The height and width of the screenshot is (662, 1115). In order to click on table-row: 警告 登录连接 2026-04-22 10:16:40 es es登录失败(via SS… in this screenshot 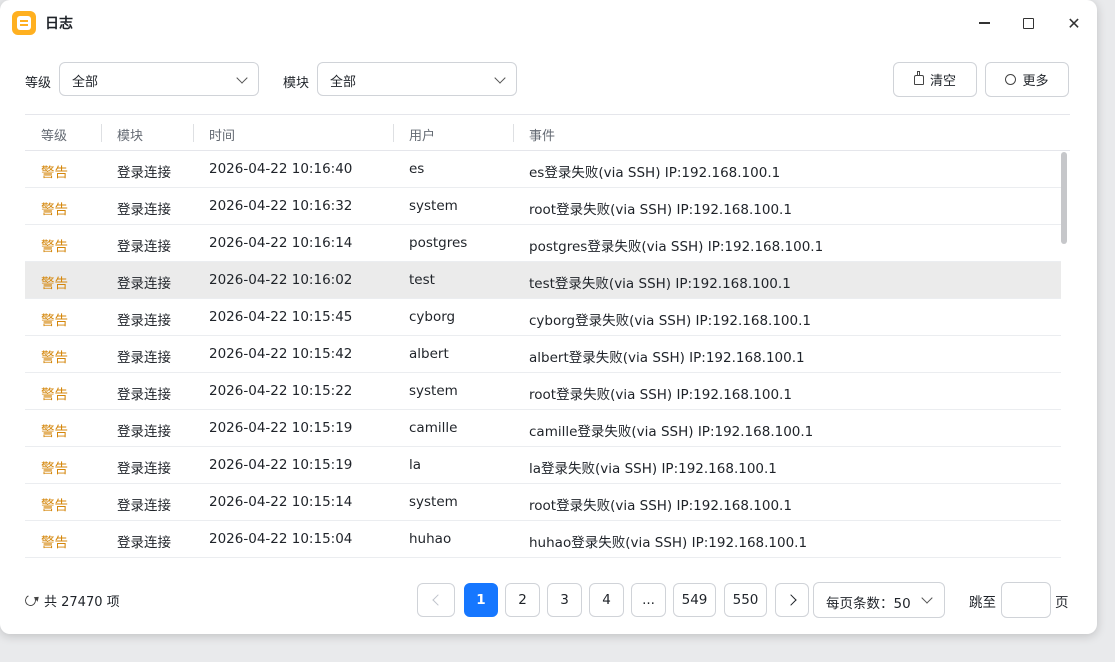, I will do `click(543, 169)`.